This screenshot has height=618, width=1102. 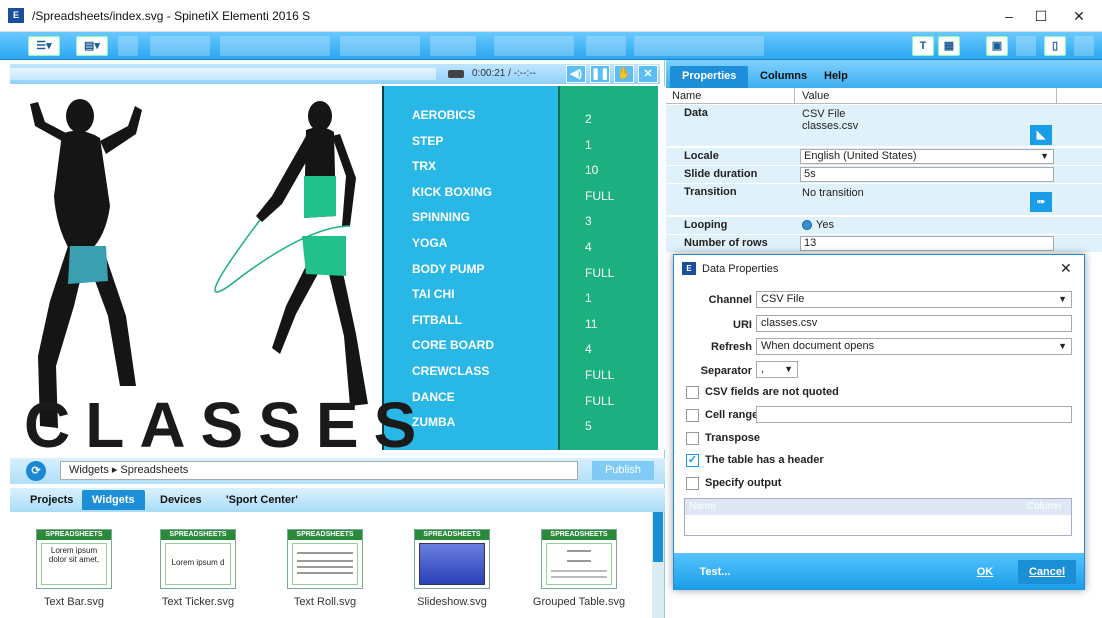 I want to click on widget-label: Grouped Table.svg, so click(x=579, y=602).